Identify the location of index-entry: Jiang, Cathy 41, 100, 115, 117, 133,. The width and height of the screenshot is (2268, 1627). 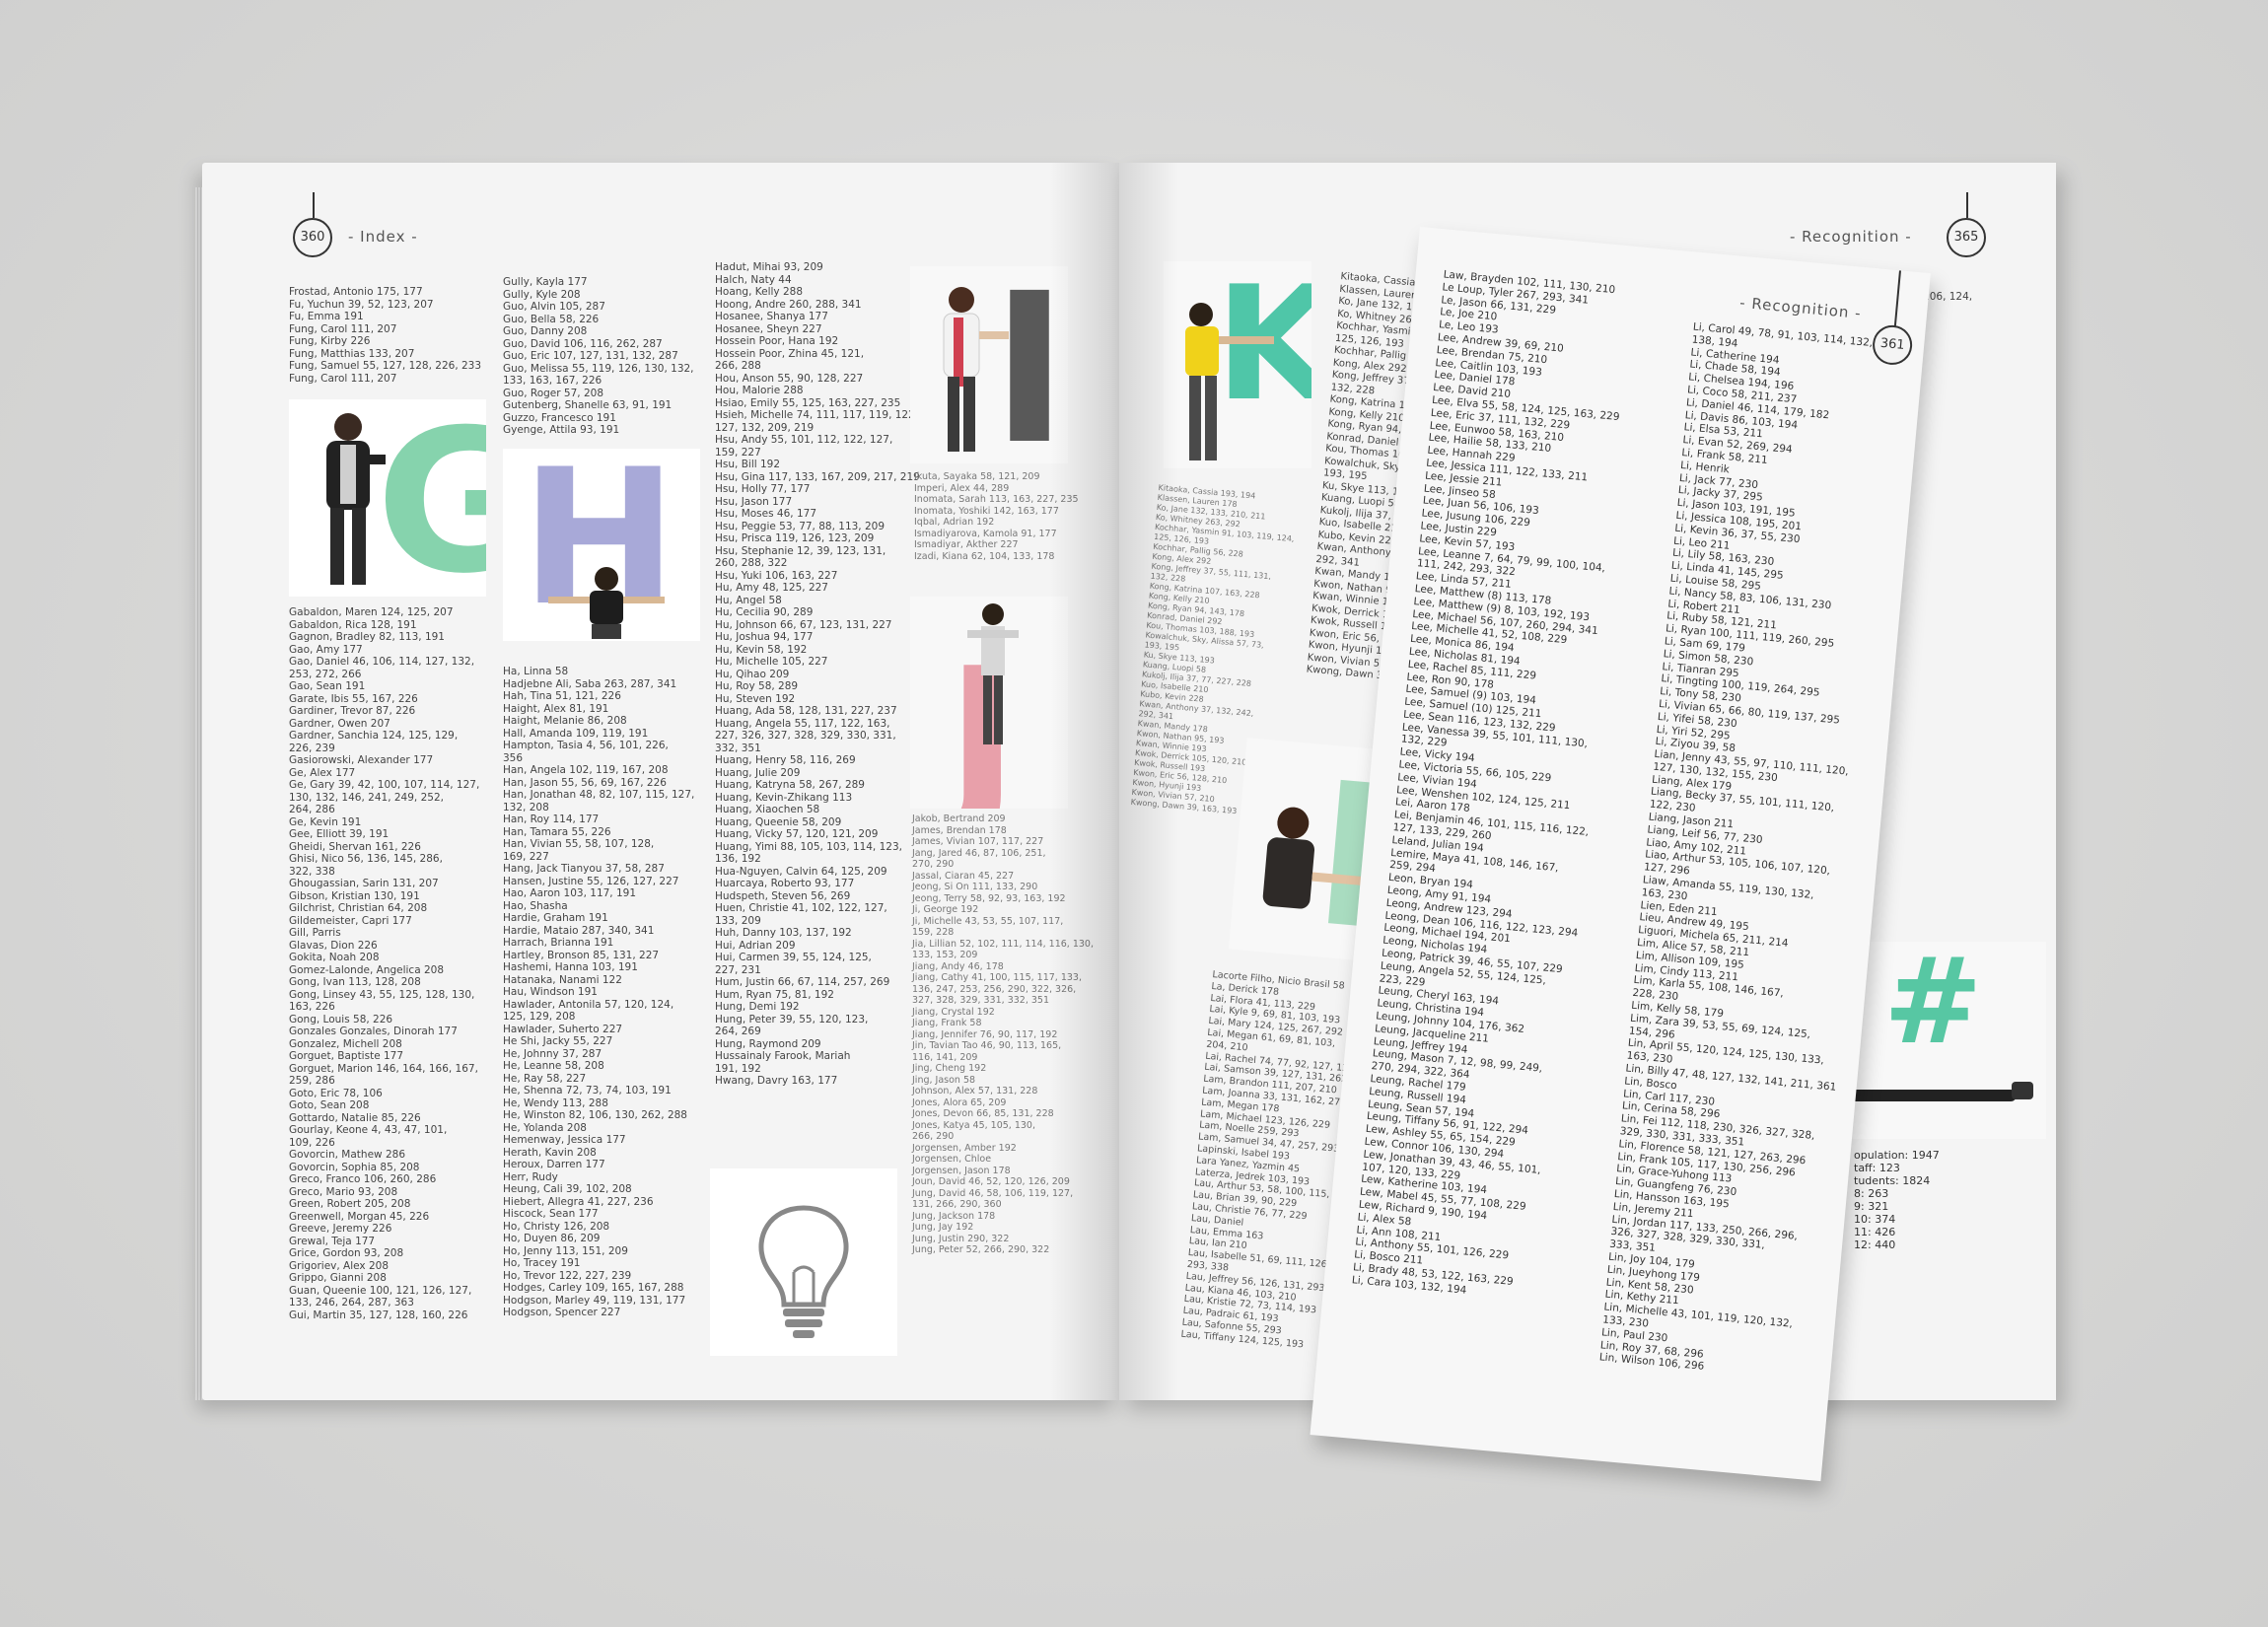
(997, 977).